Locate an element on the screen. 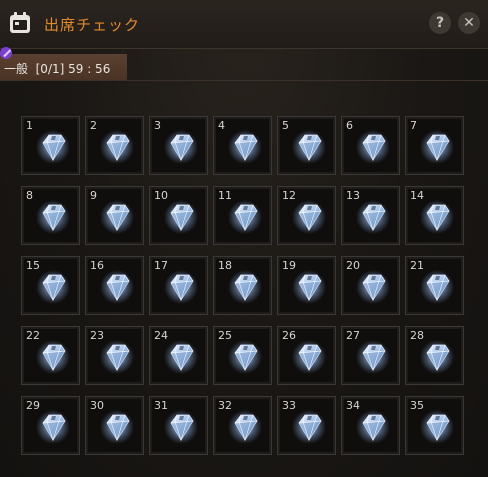  reward-cell-day-27: 27 is located at coordinates (370, 355).